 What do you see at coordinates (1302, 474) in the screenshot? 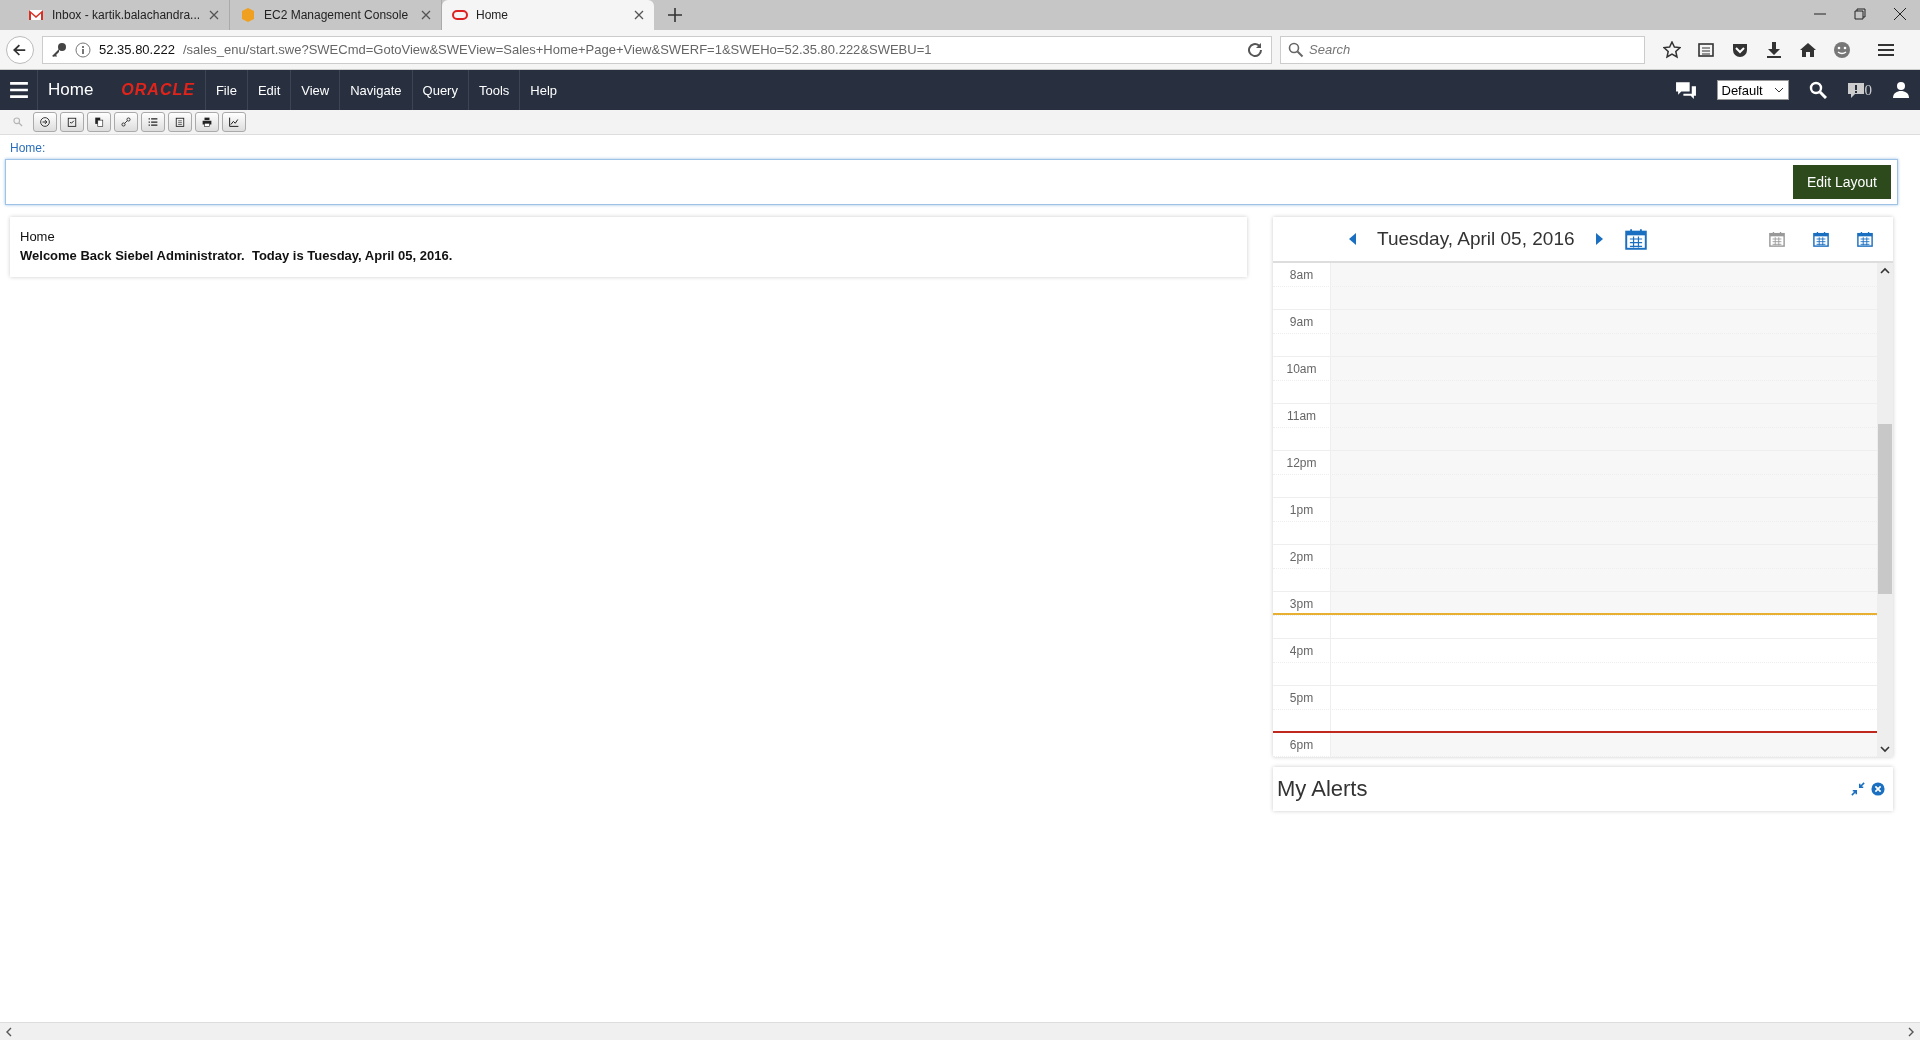
I see `hour-label: 12pm` at bounding box center [1302, 474].